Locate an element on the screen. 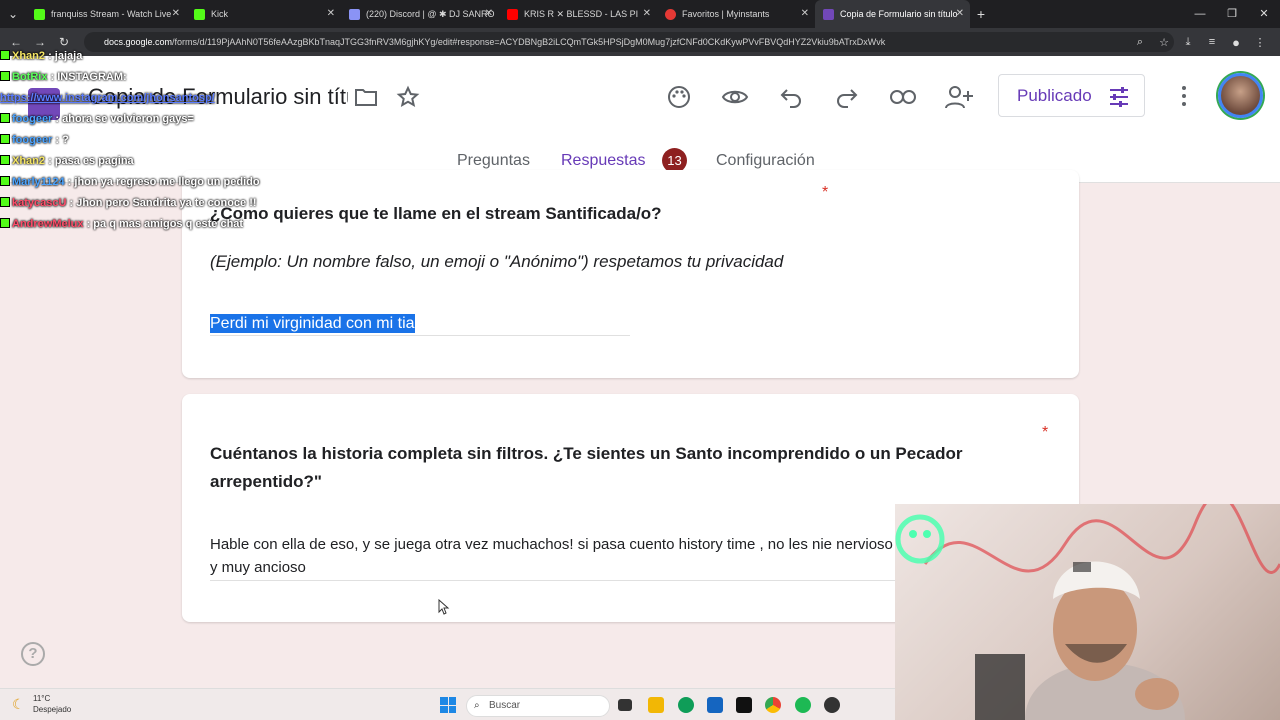  selected-answer-text: Perdi mi virginidad con mi tia is located at coordinates (312, 323).